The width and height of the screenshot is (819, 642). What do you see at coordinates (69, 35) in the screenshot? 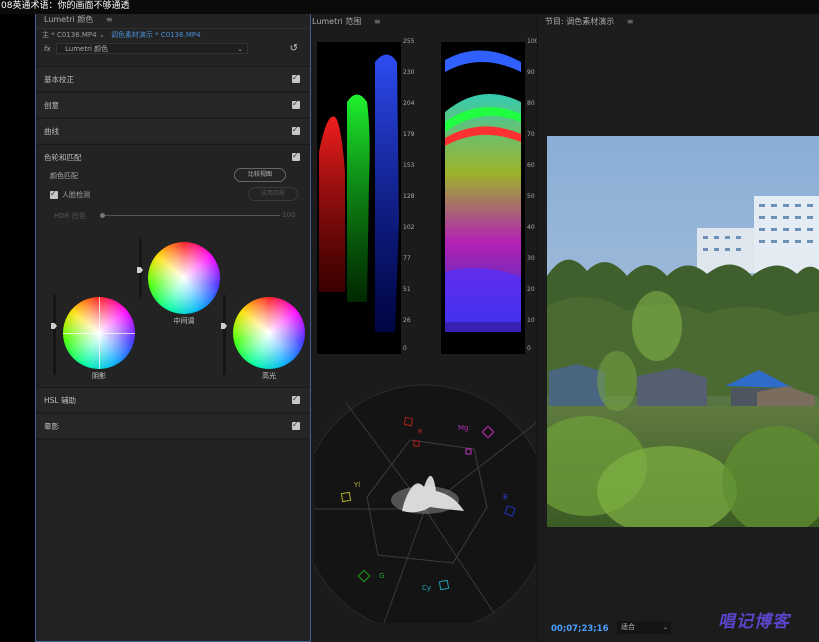
I see `master-clip-selector: 主 * C0136.MP4` at bounding box center [69, 35].